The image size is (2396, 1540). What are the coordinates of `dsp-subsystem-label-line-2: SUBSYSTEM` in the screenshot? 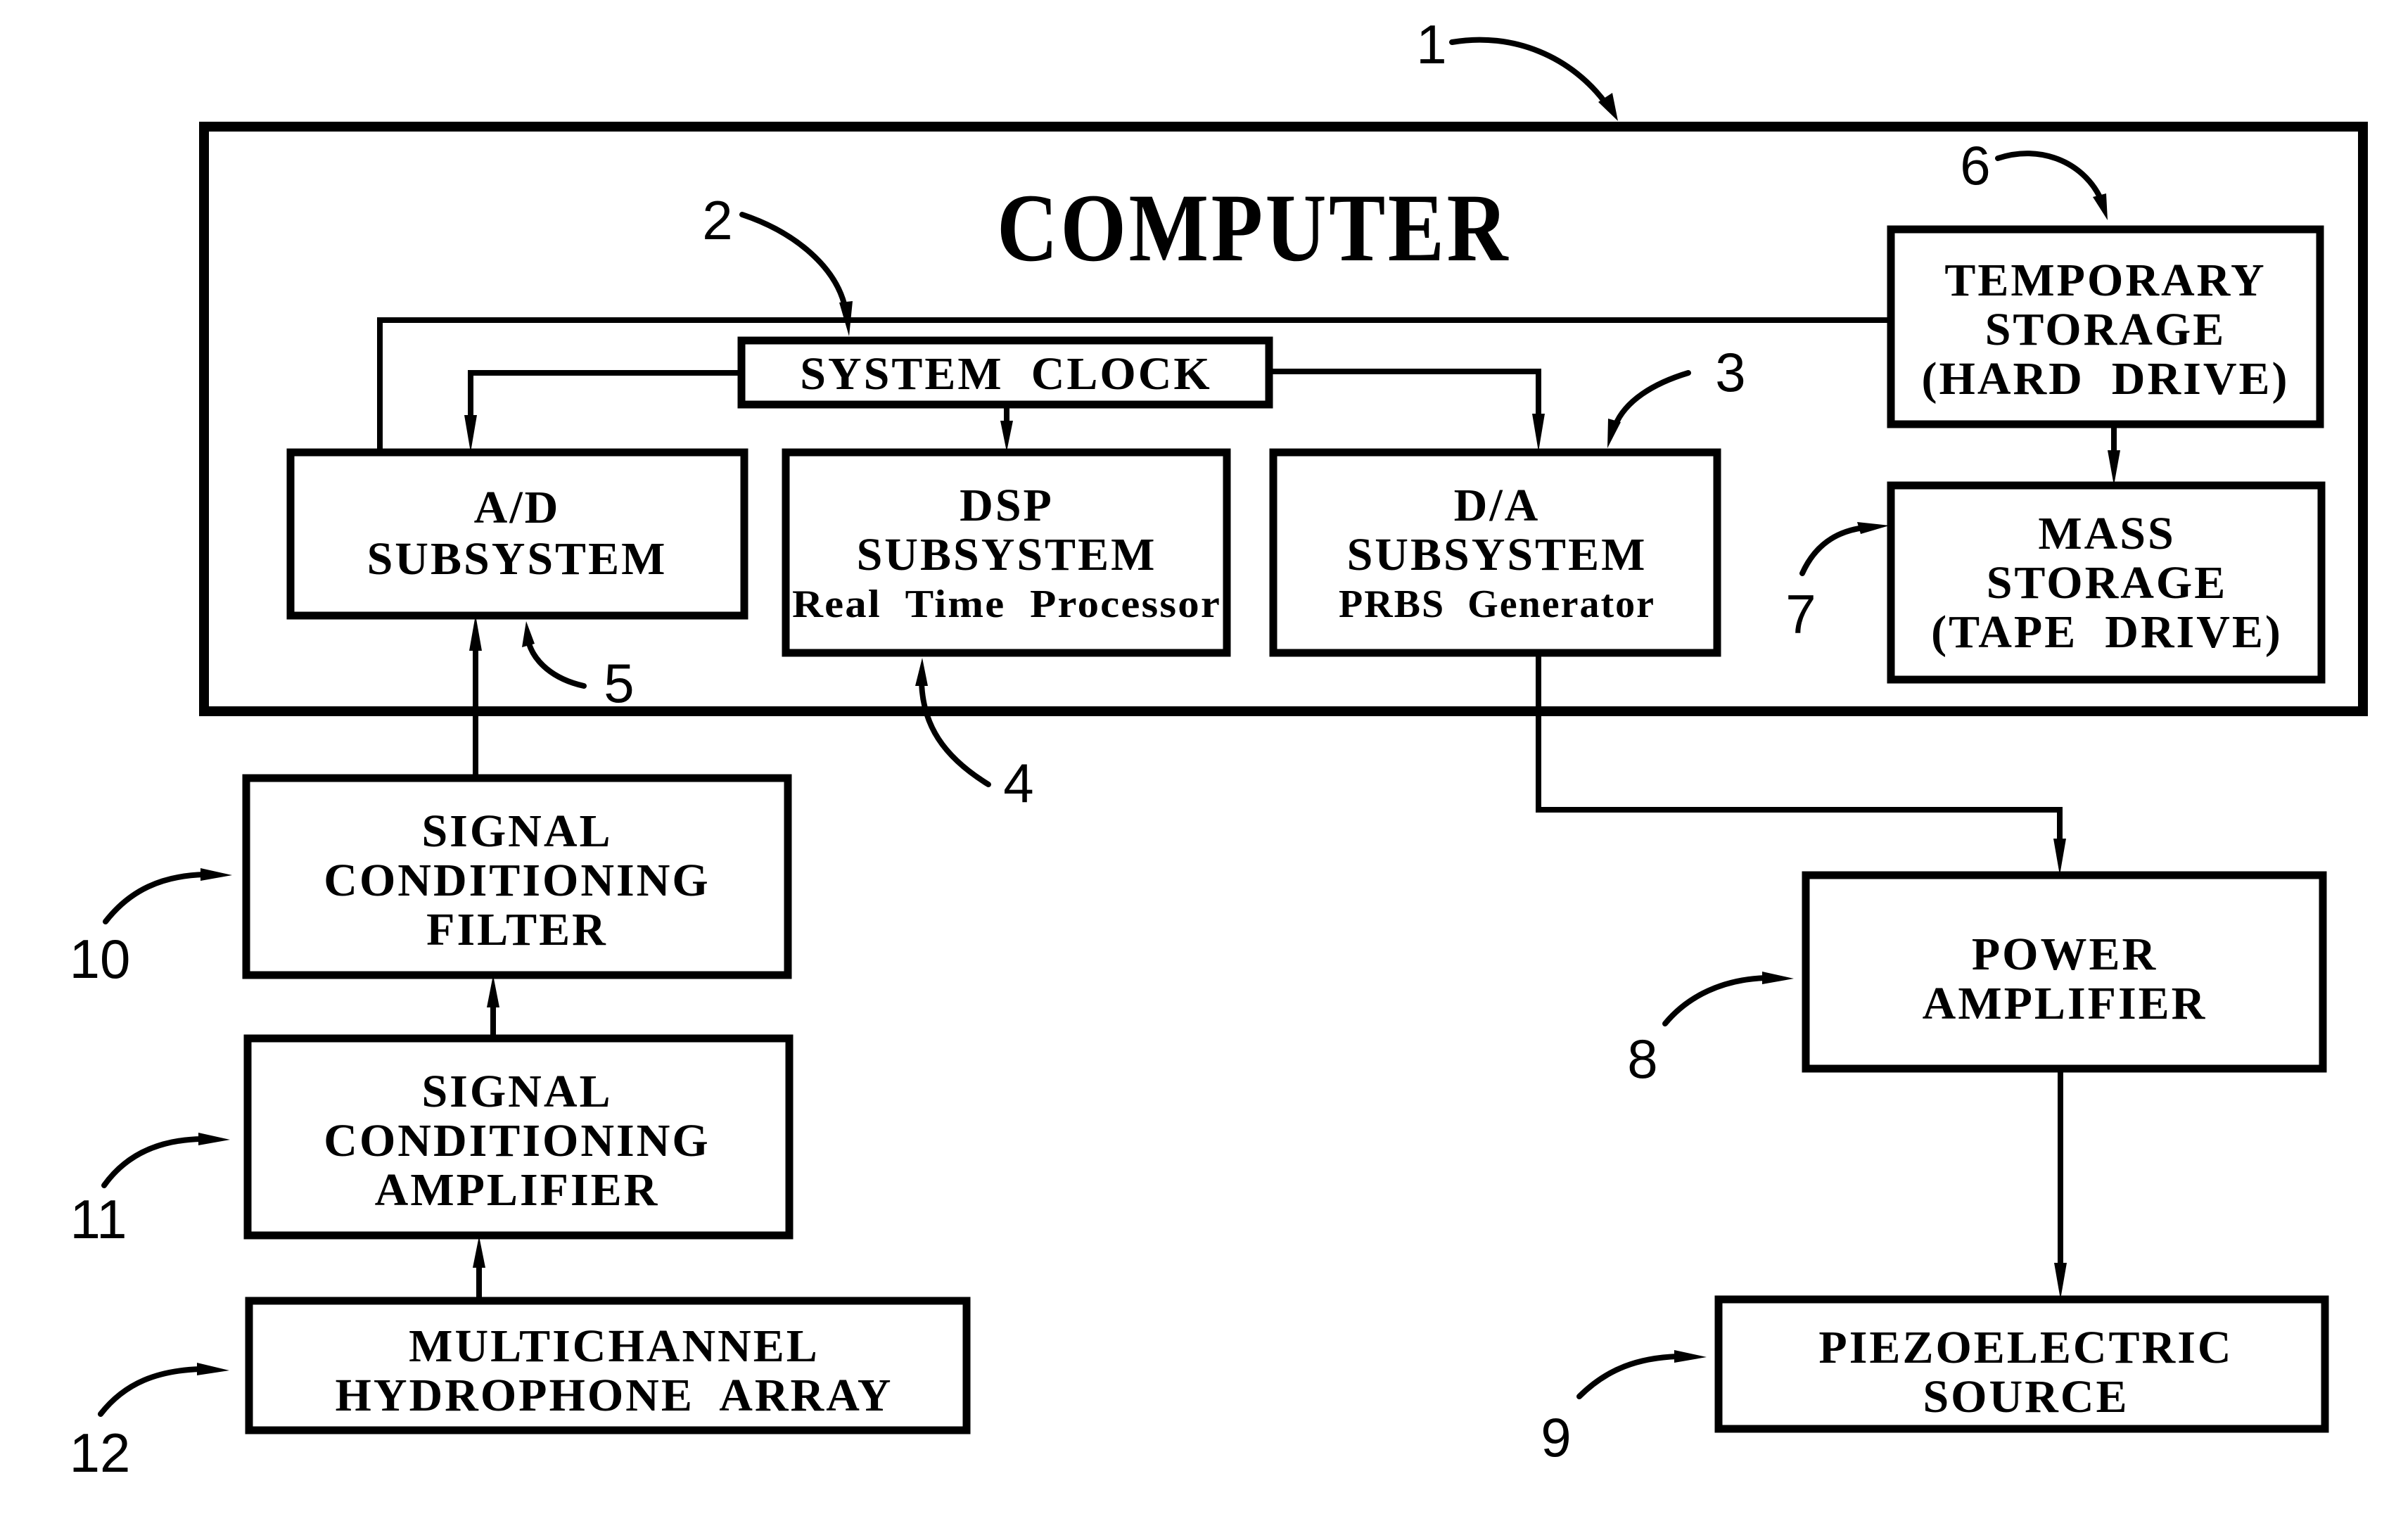 It's located at (1007, 555).